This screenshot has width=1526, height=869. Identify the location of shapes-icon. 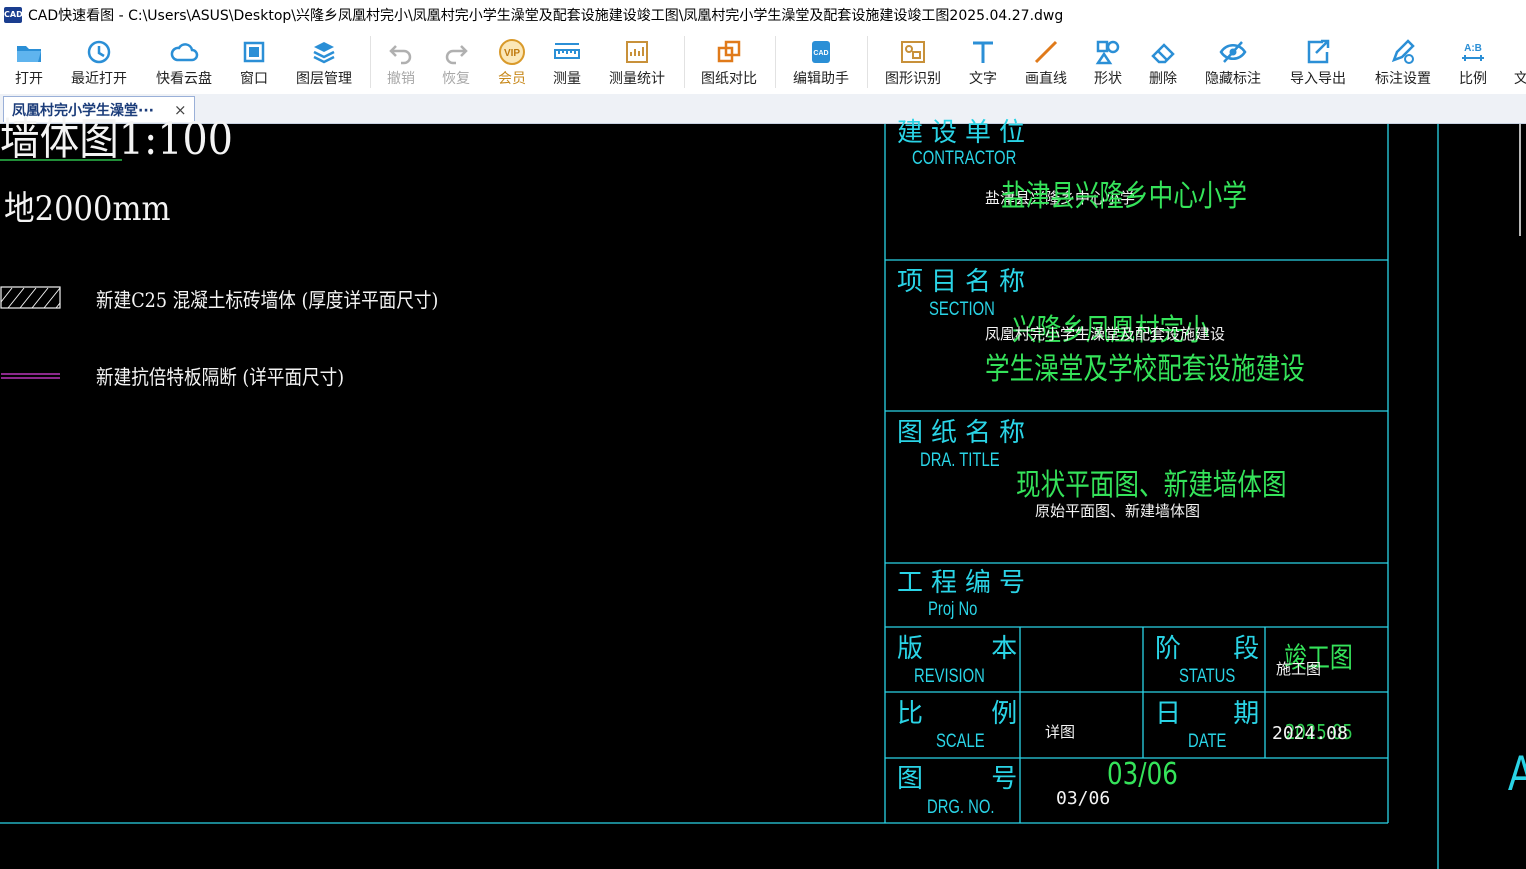
(1107, 52).